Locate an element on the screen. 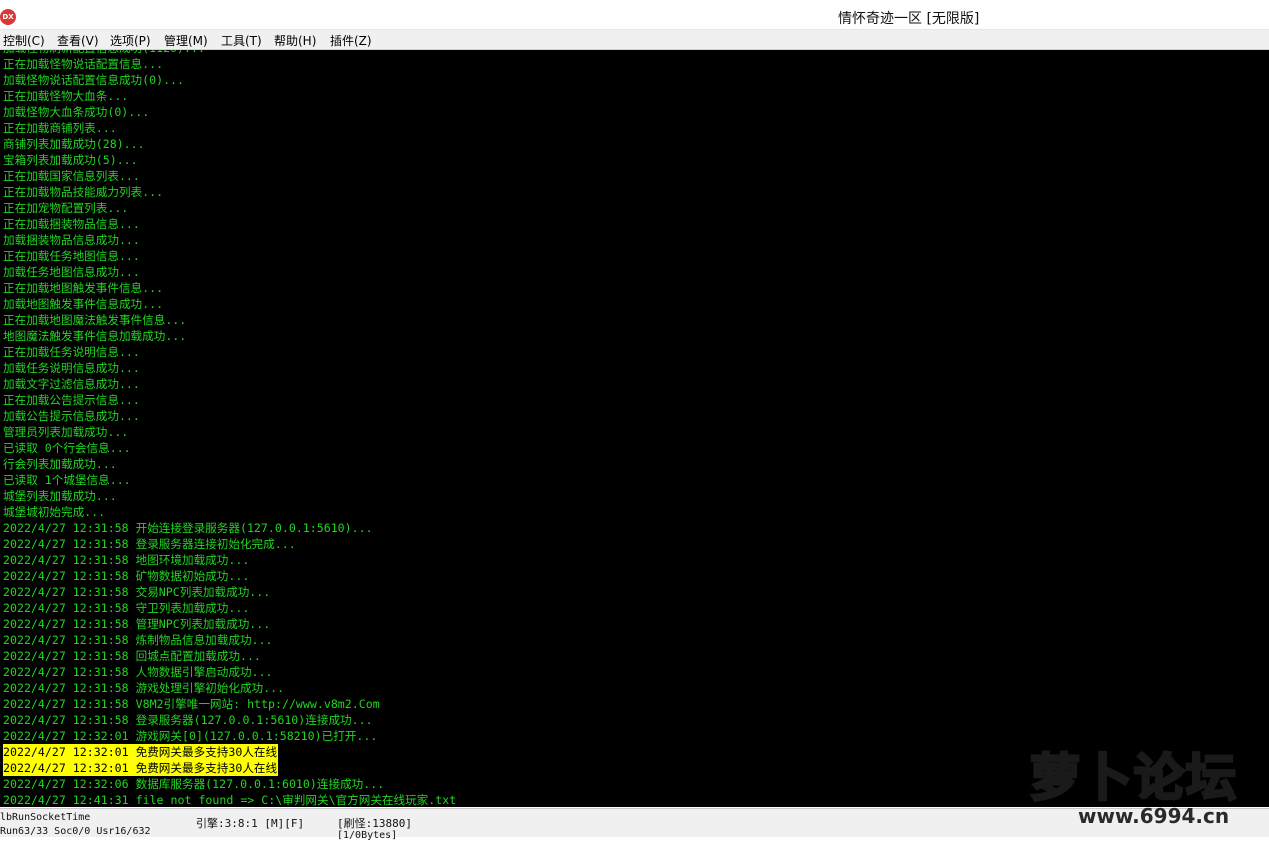 Image resolution: width=1269 pixels, height=841 pixels. menu-control: 控制(C) is located at coordinates (24, 40).